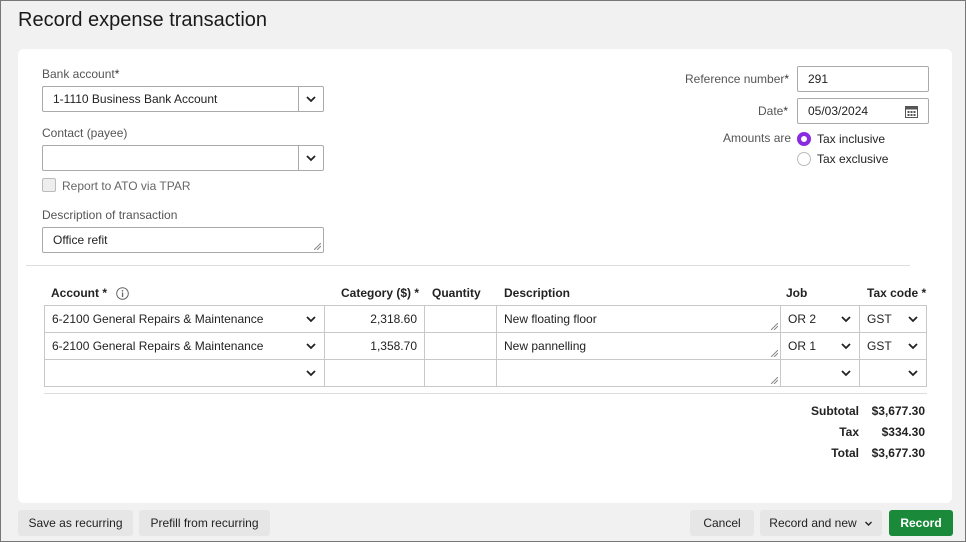  What do you see at coordinates (638, 346) in the screenshot?
I see `row-2-description-input: New pannelling` at bounding box center [638, 346].